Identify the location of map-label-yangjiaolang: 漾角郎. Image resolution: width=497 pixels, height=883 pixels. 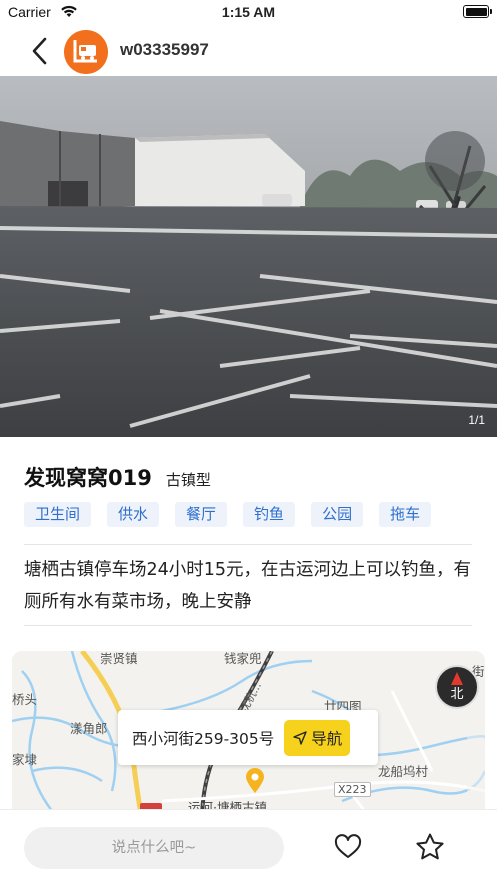
(89, 728).